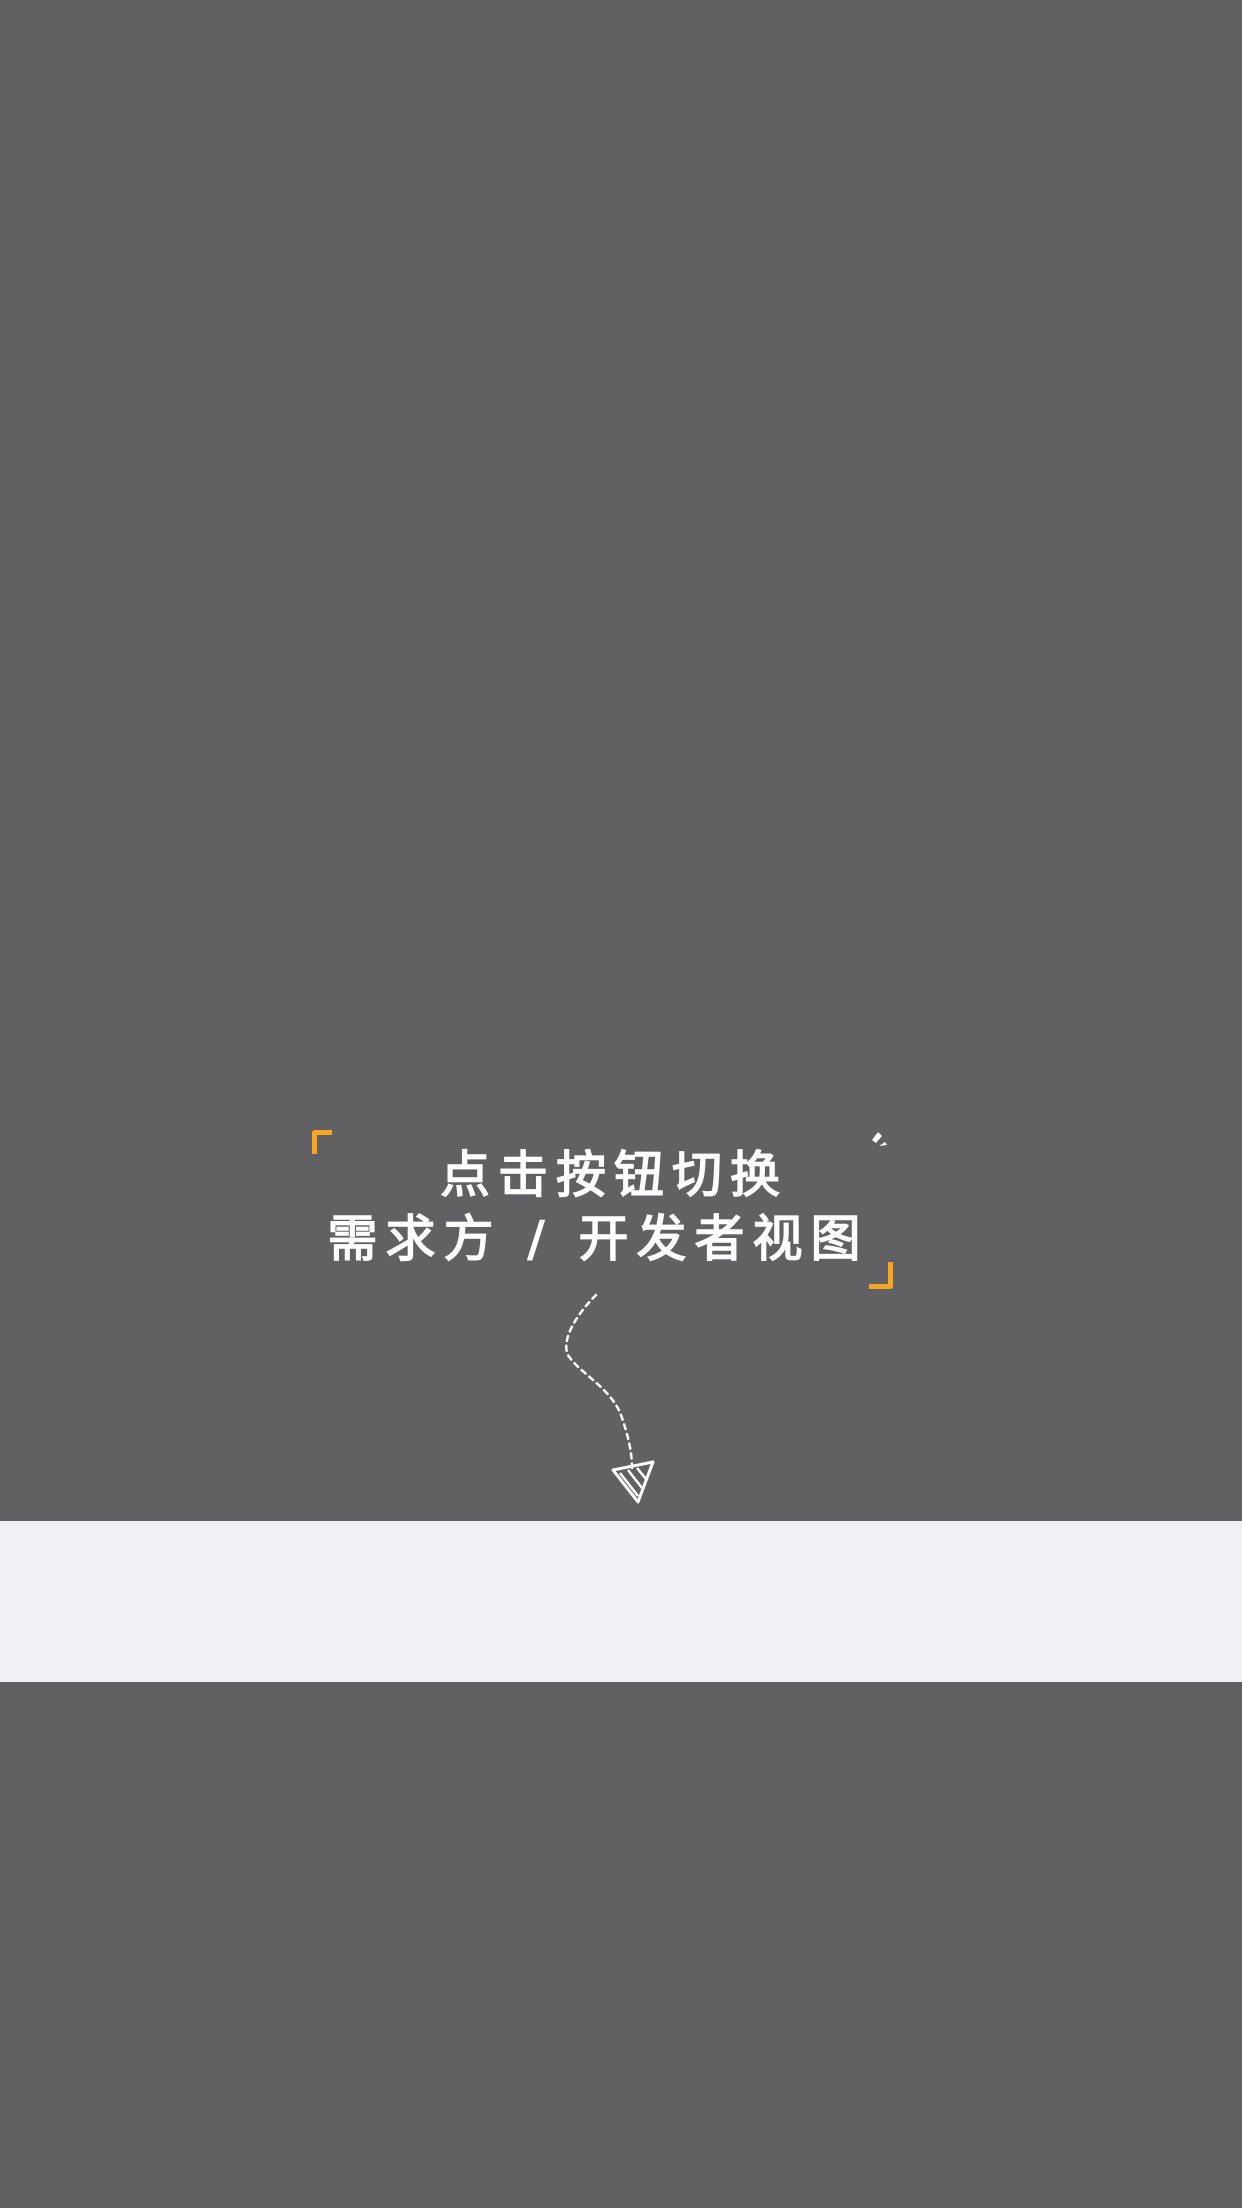  I want to click on hint-text-line-1: 点击按钮切换, so click(614, 1174).